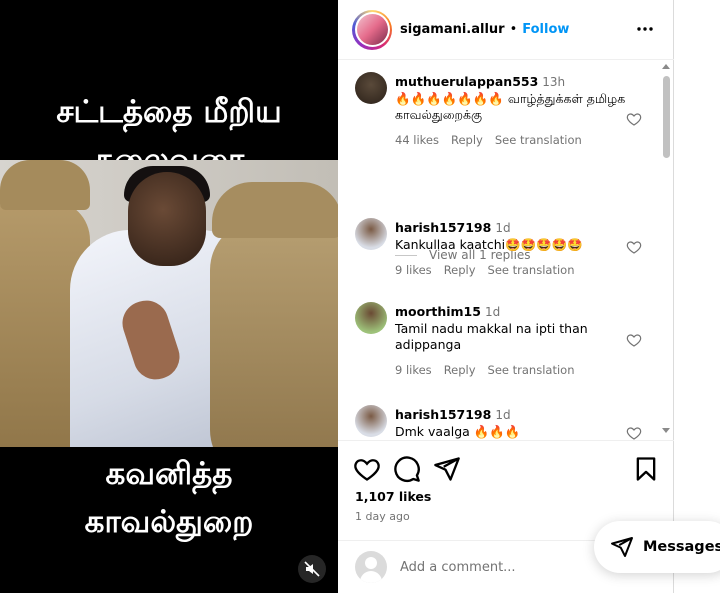  I want to click on mute-button, so click(312, 569).